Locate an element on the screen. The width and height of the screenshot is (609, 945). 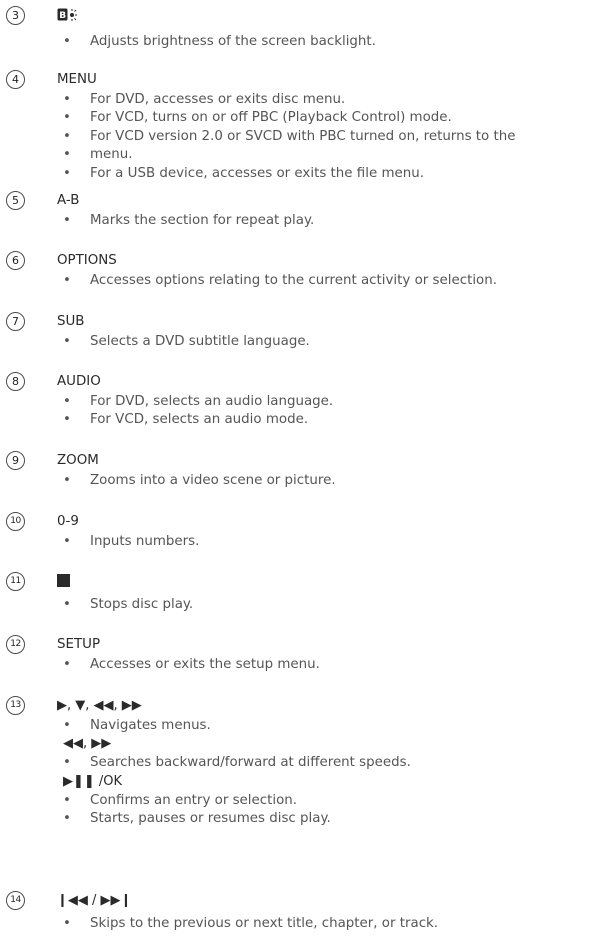
item-label: AUDIO is located at coordinates (79, 381).